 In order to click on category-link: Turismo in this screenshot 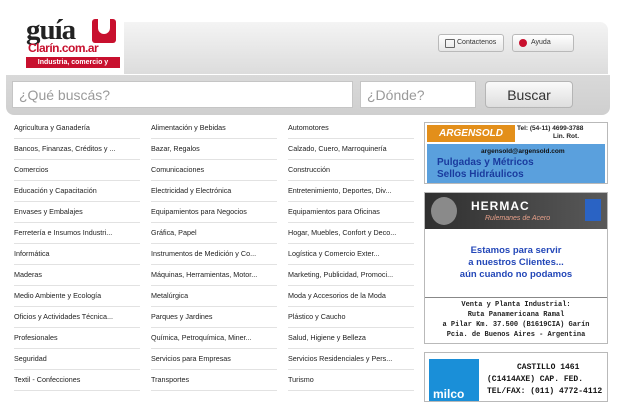, I will do `click(351, 380)`.